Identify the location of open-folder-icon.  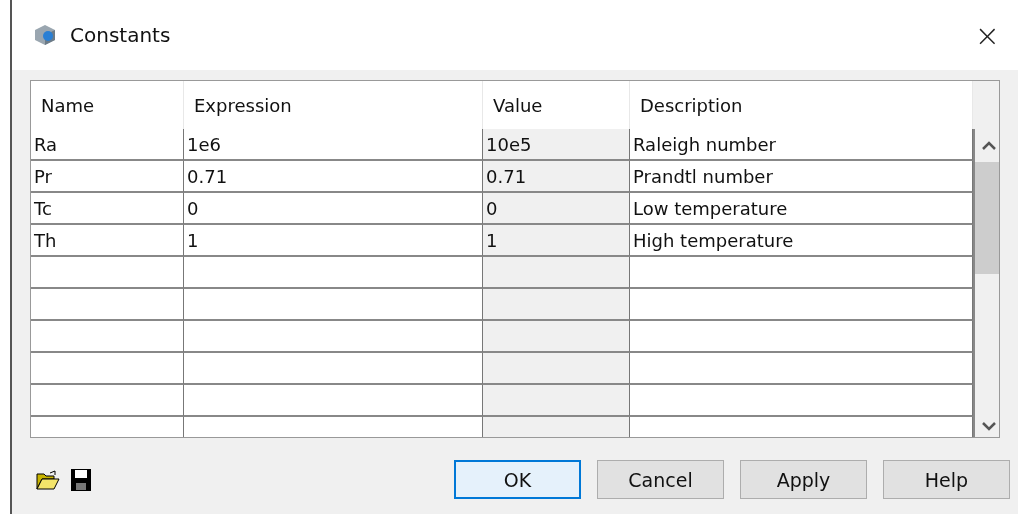
(48, 479).